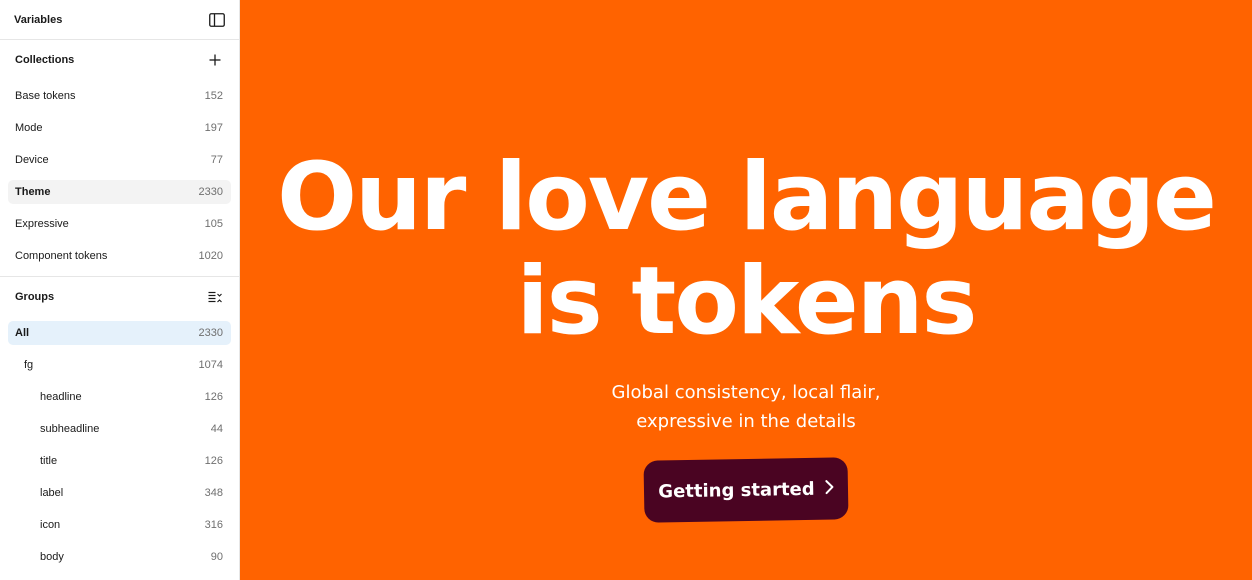  Describe the element at coordinates (216, 160) in the screenshot. I see `collection-count: 77` at that location.